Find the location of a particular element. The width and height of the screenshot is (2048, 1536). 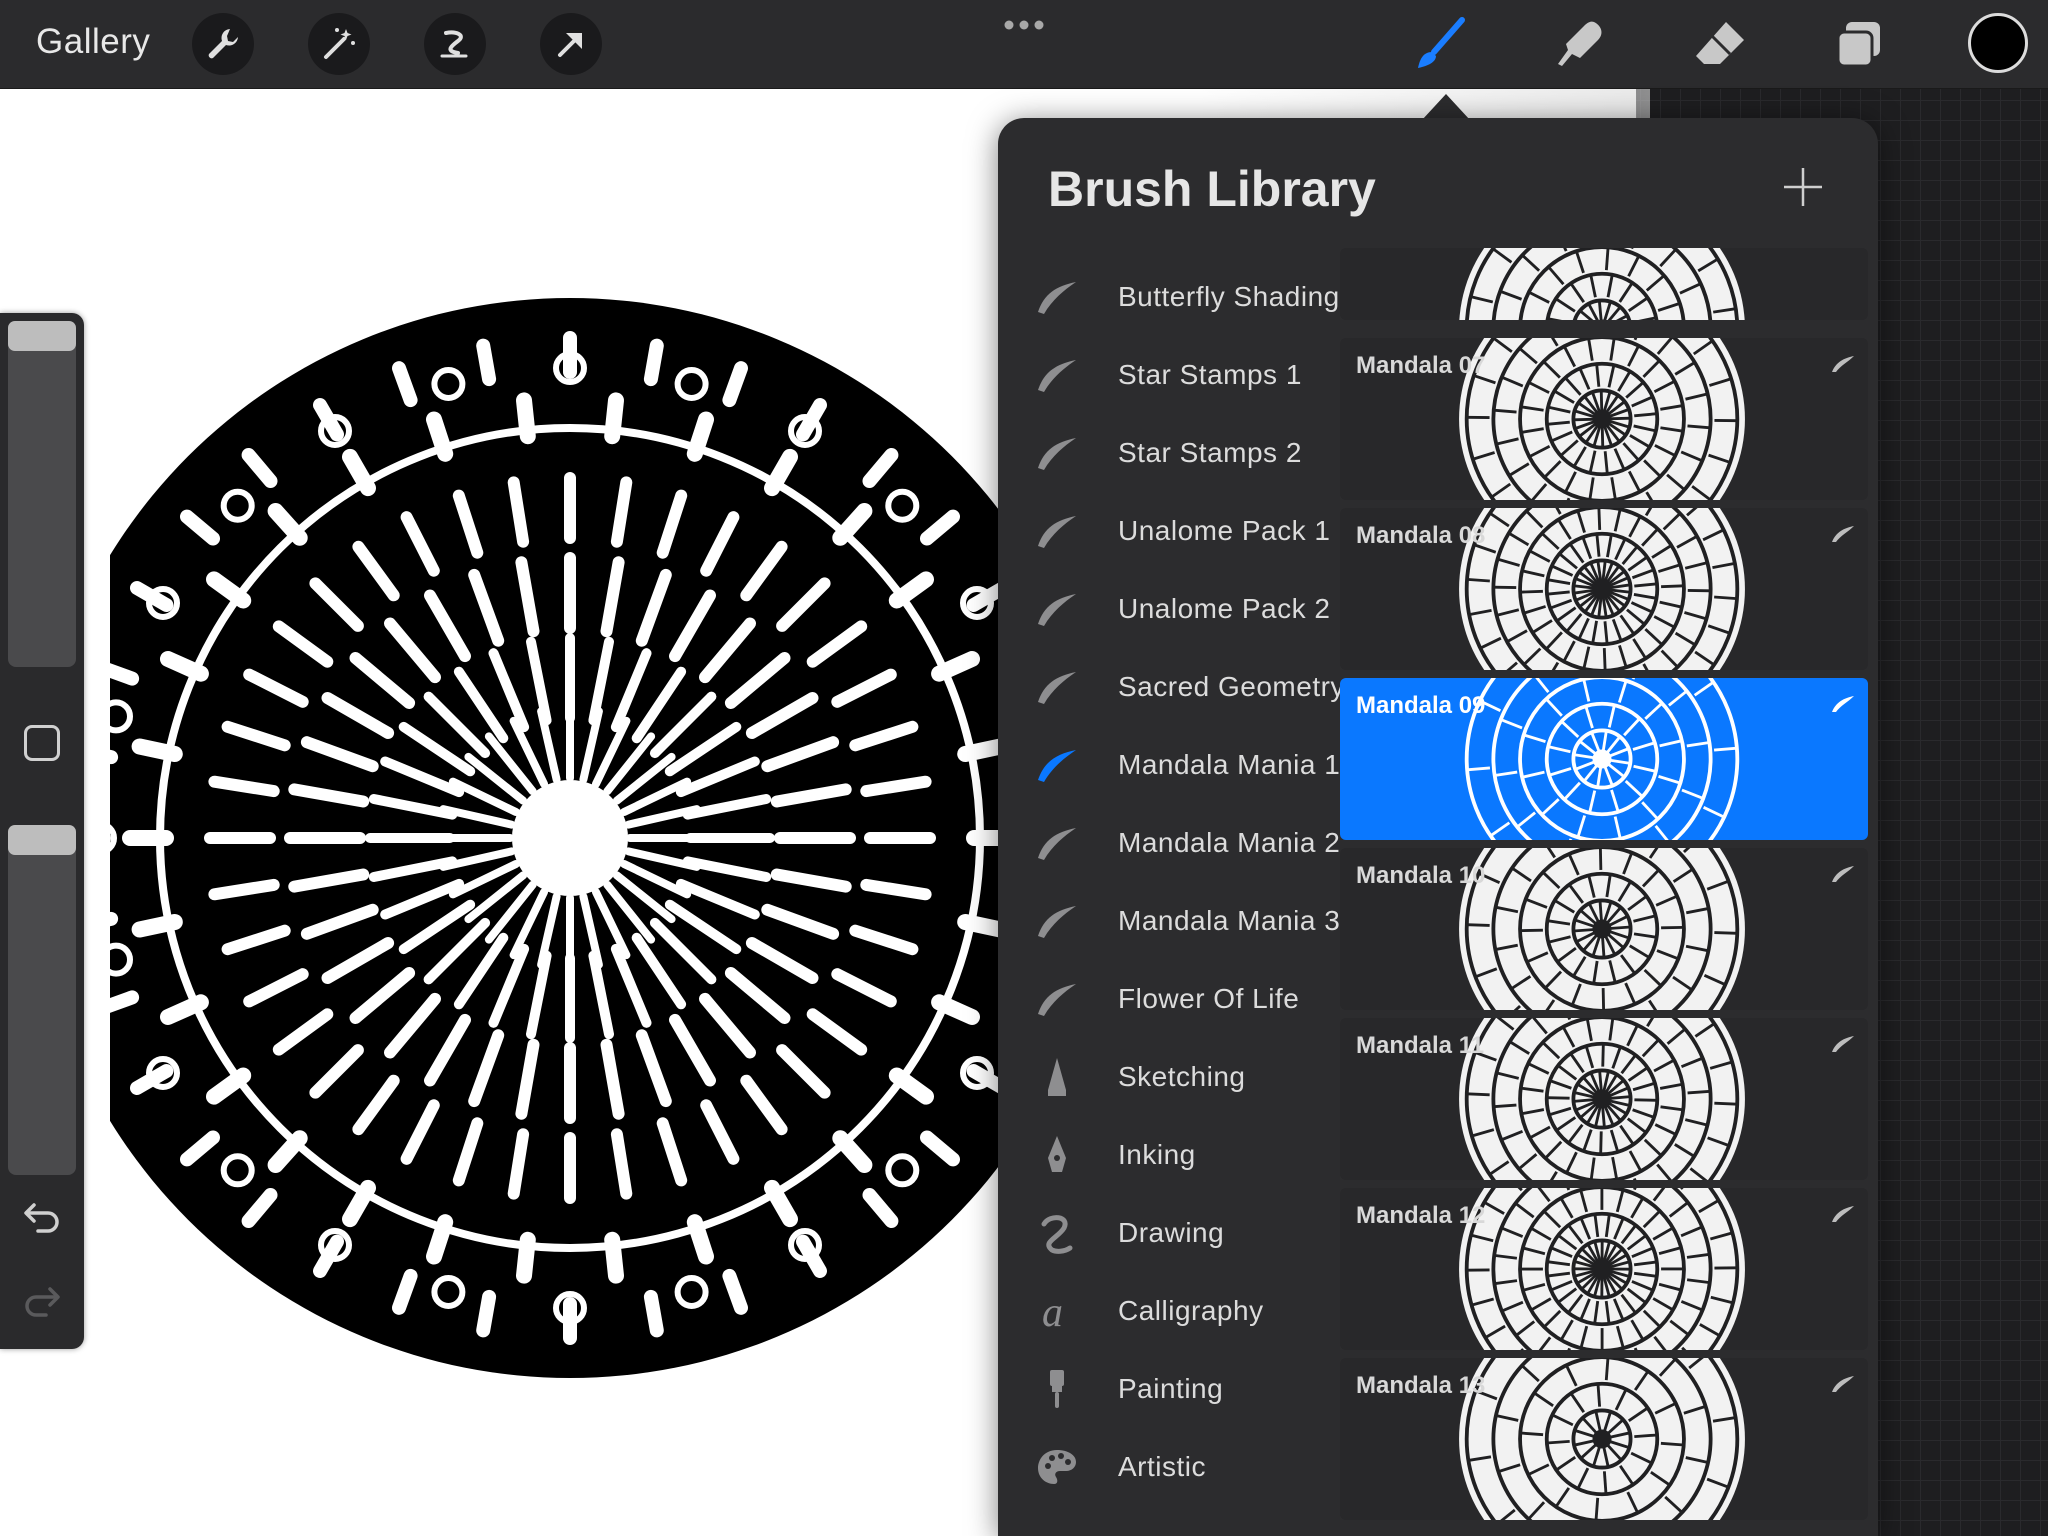

panel-title: Brush Library is located at coordinates (1212, 189).